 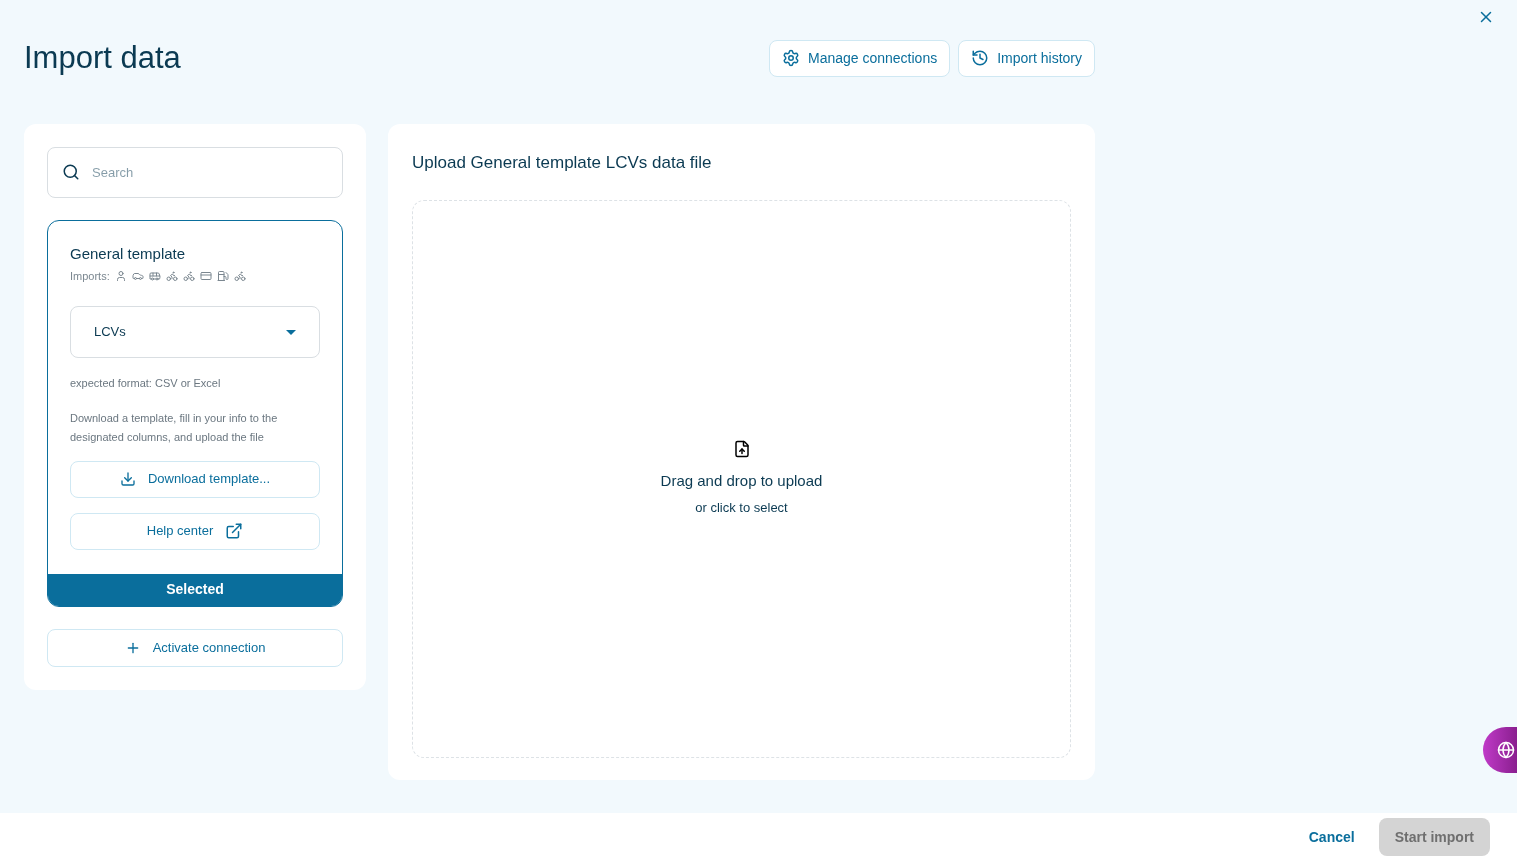 What do you see at coordinates (1331, 837) in the screenshot?
I see `cancel-button: Cancel` at bounding box center [1331, 837].